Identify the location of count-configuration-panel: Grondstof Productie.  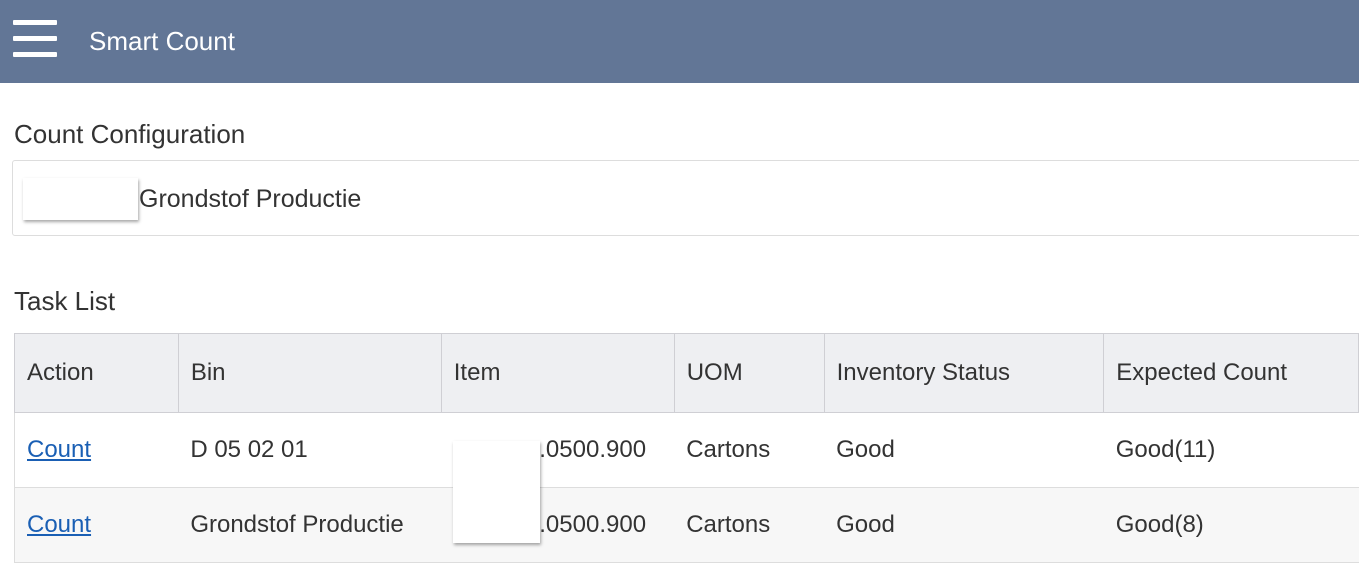
(685, 198).